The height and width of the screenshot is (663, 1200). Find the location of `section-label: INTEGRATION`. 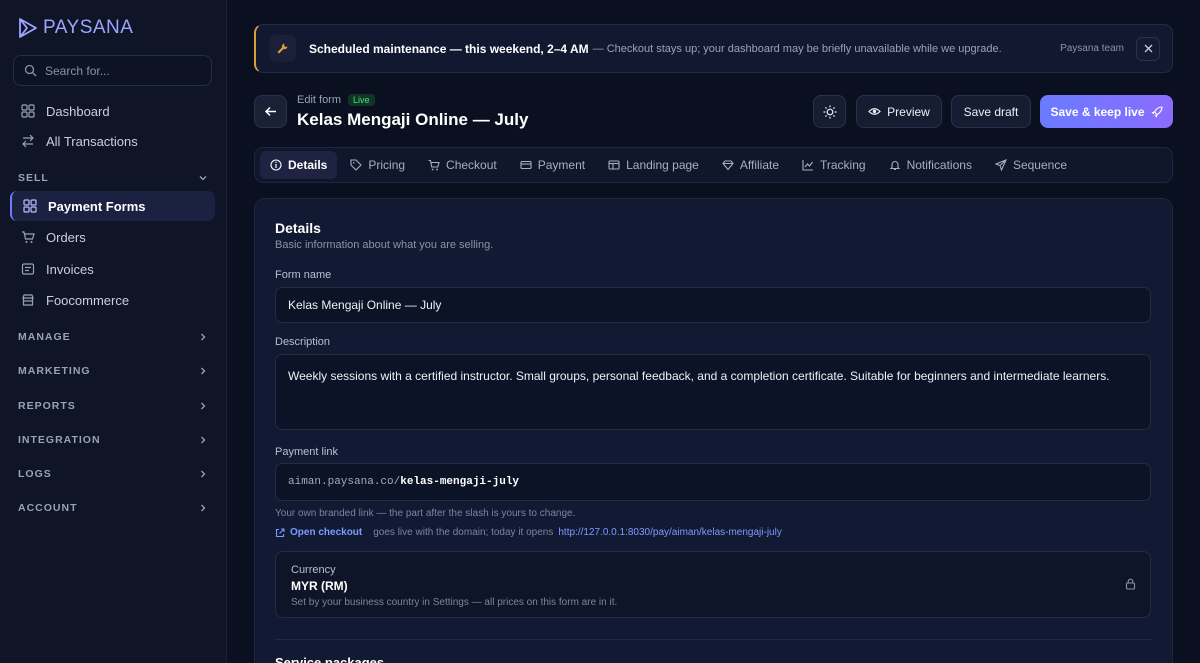

section-label: INTEGRATION is located at coordinates (59, 440).